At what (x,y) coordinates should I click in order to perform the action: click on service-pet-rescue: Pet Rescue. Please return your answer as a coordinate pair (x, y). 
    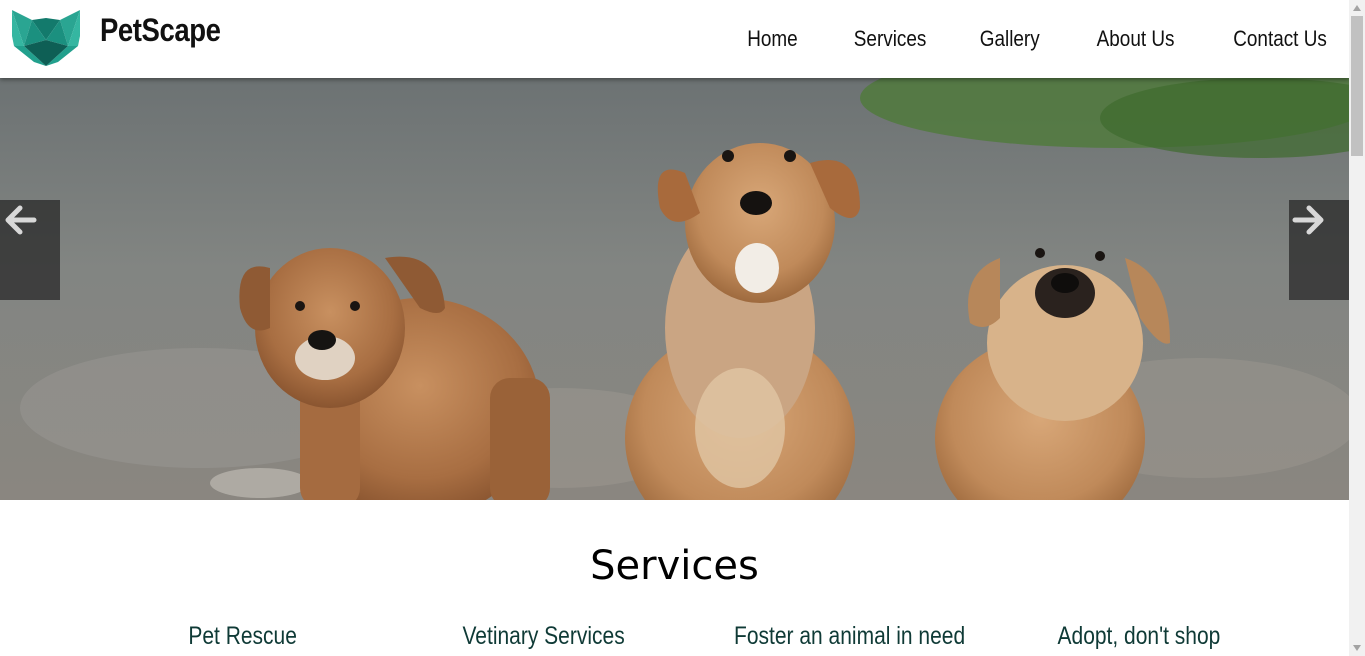
    Looking at the image, I should click on (242, 636).